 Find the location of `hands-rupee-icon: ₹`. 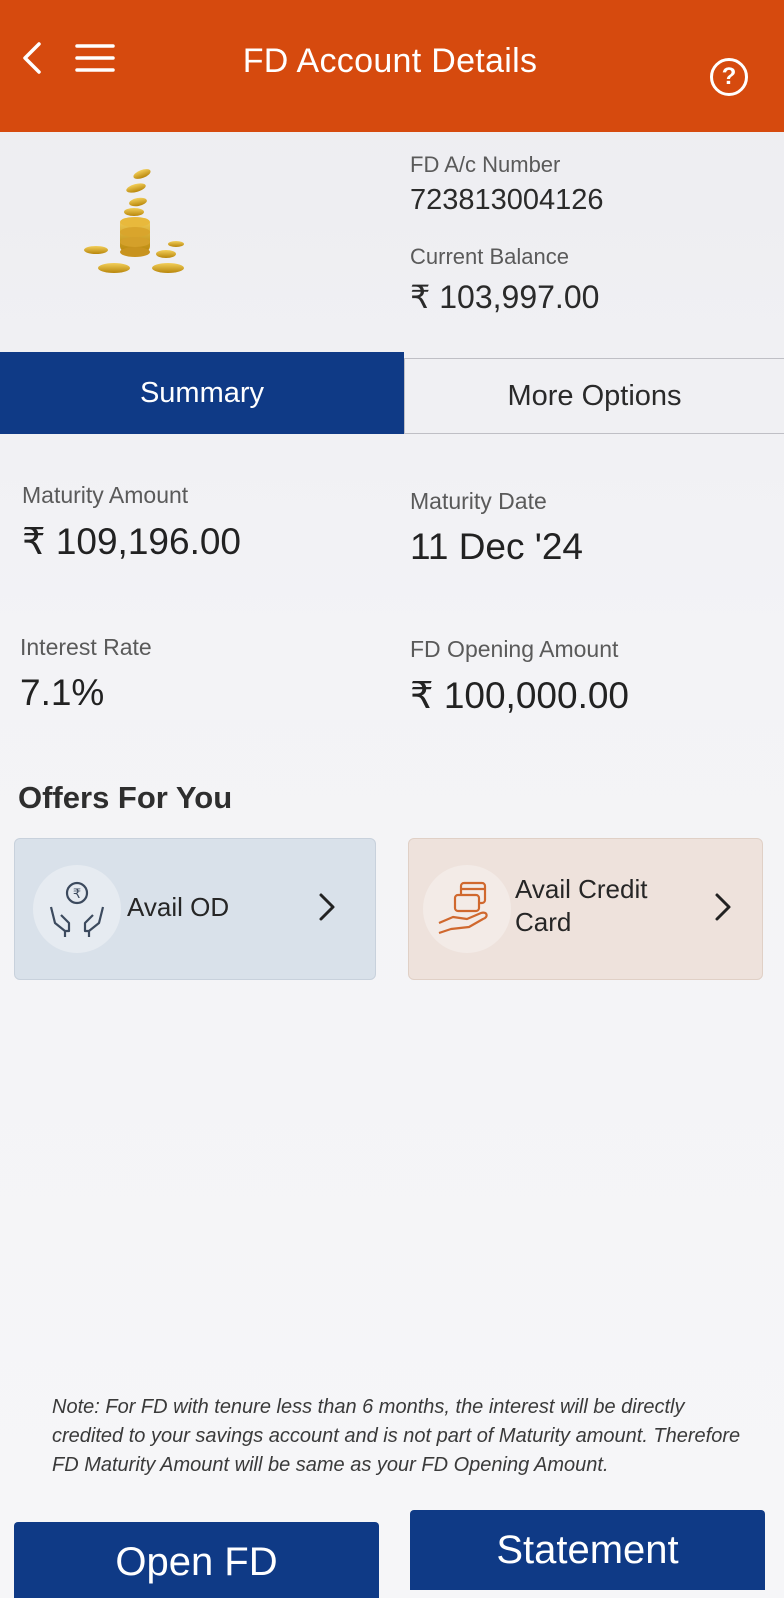

hands-rupee-icon: ₹ is located at coordinates (77, 909).